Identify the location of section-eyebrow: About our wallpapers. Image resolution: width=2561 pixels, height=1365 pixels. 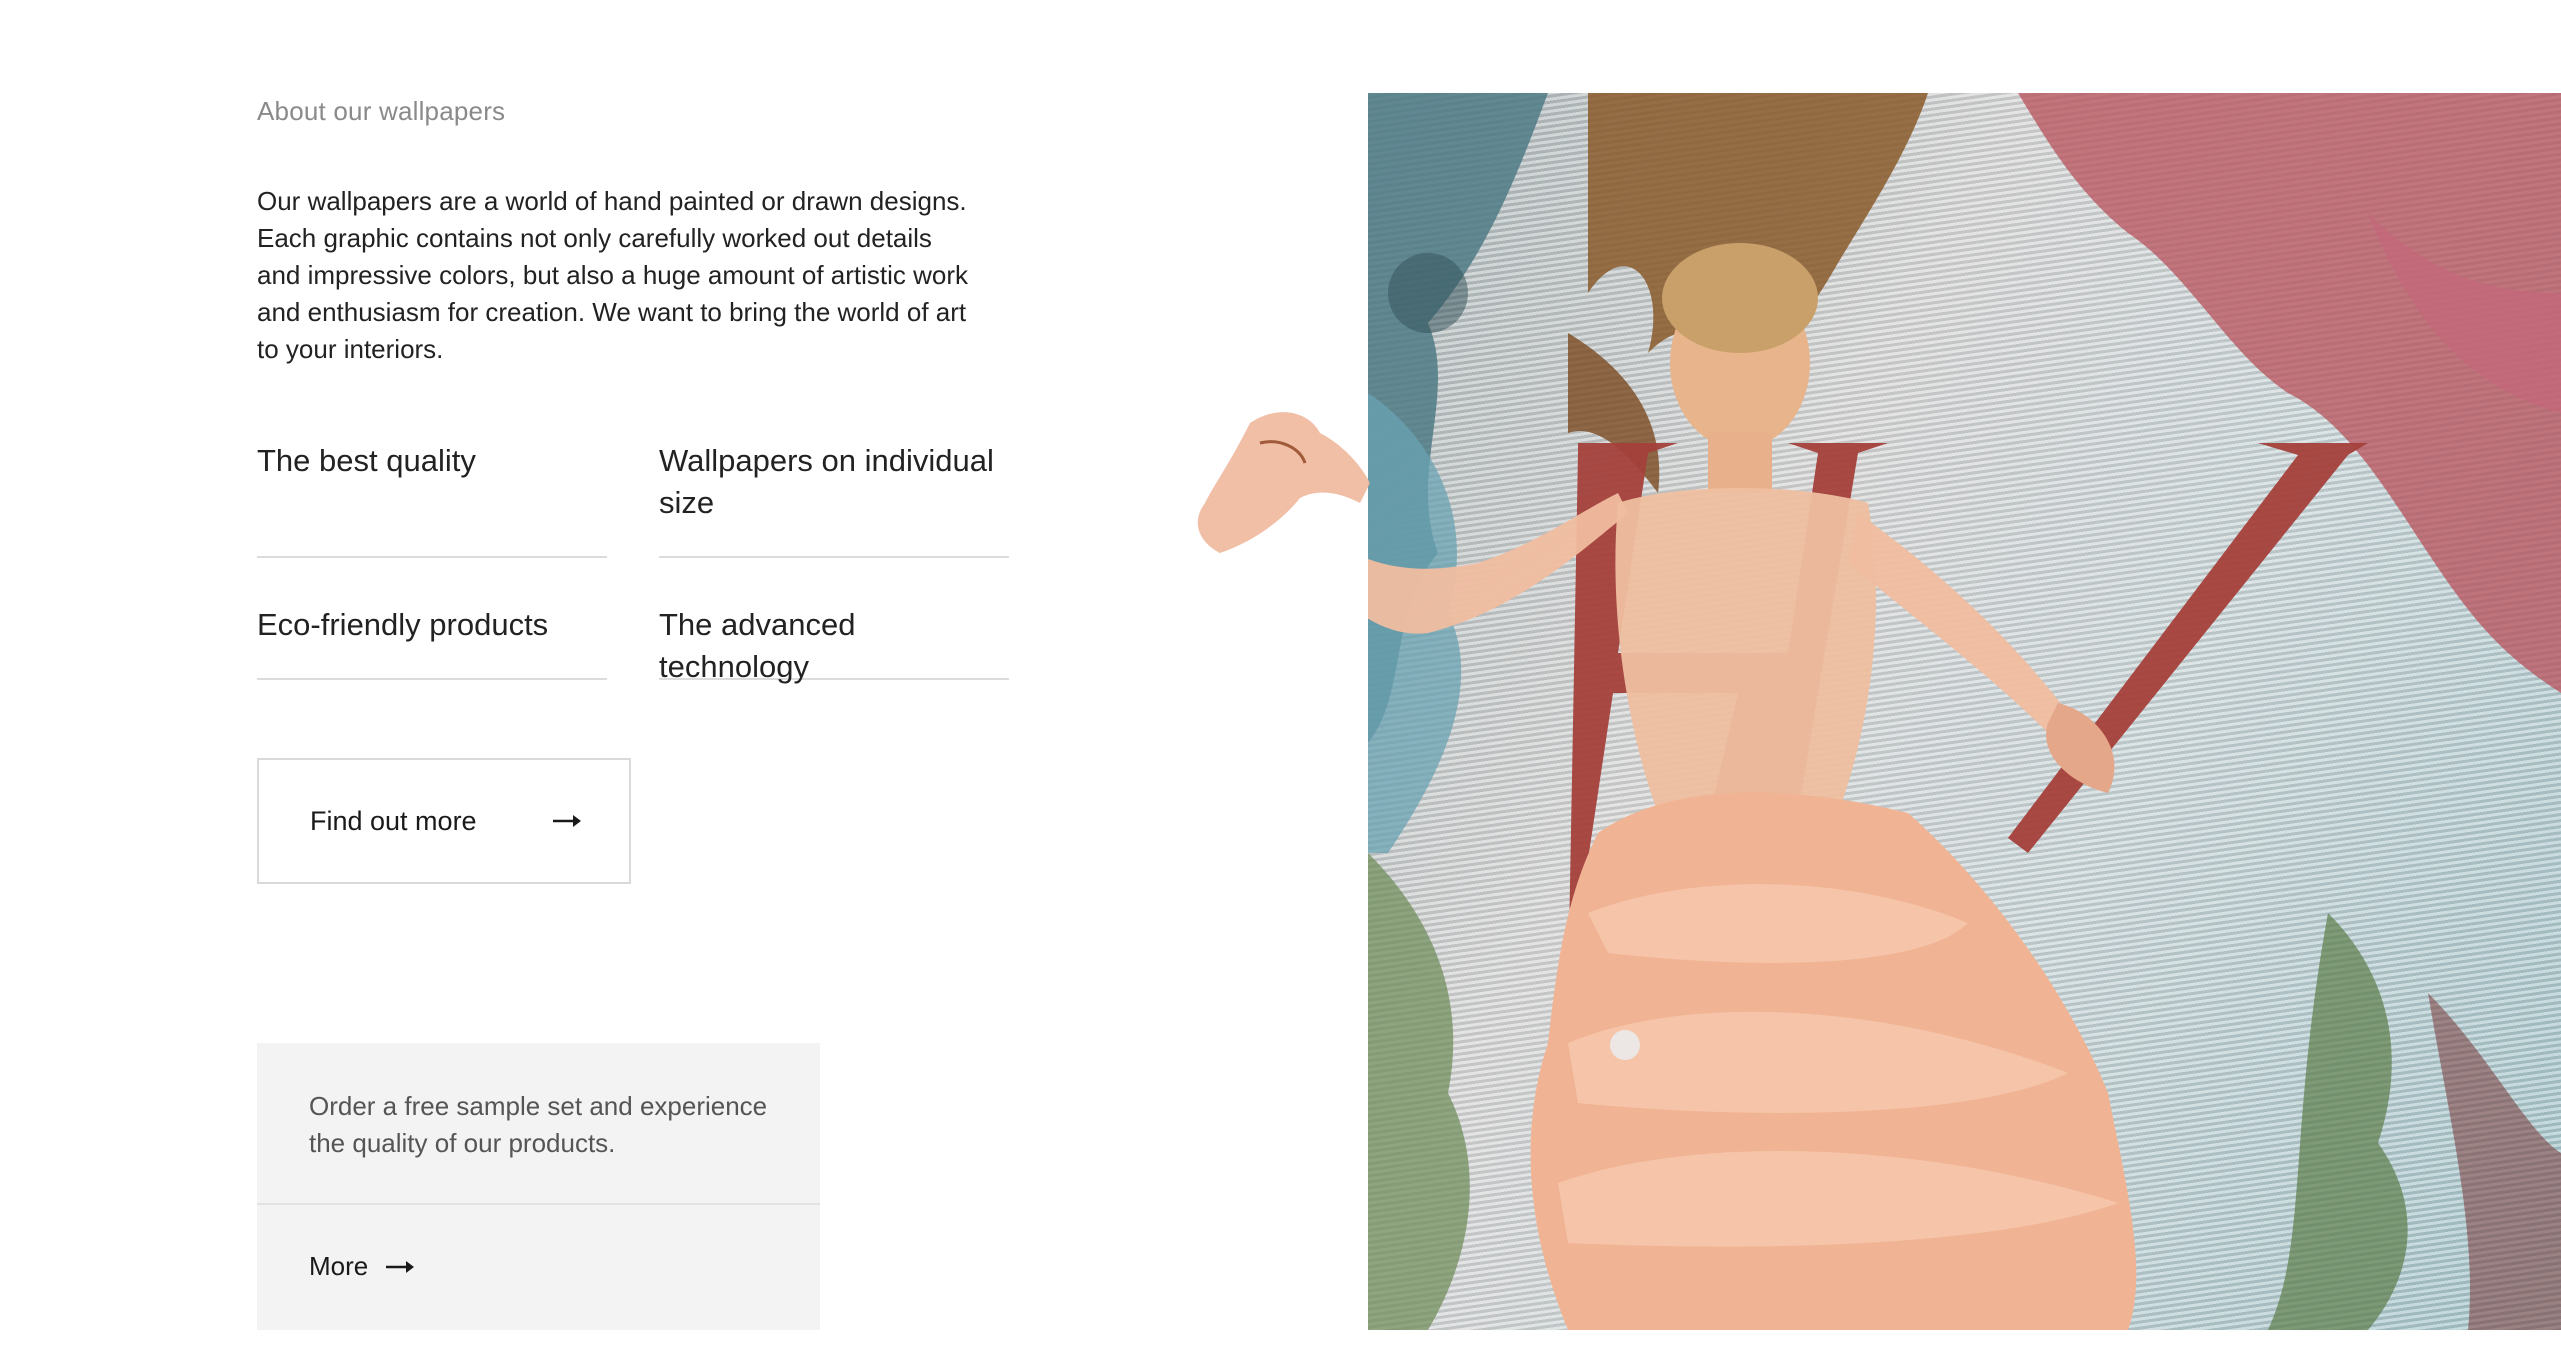
(381, 111).